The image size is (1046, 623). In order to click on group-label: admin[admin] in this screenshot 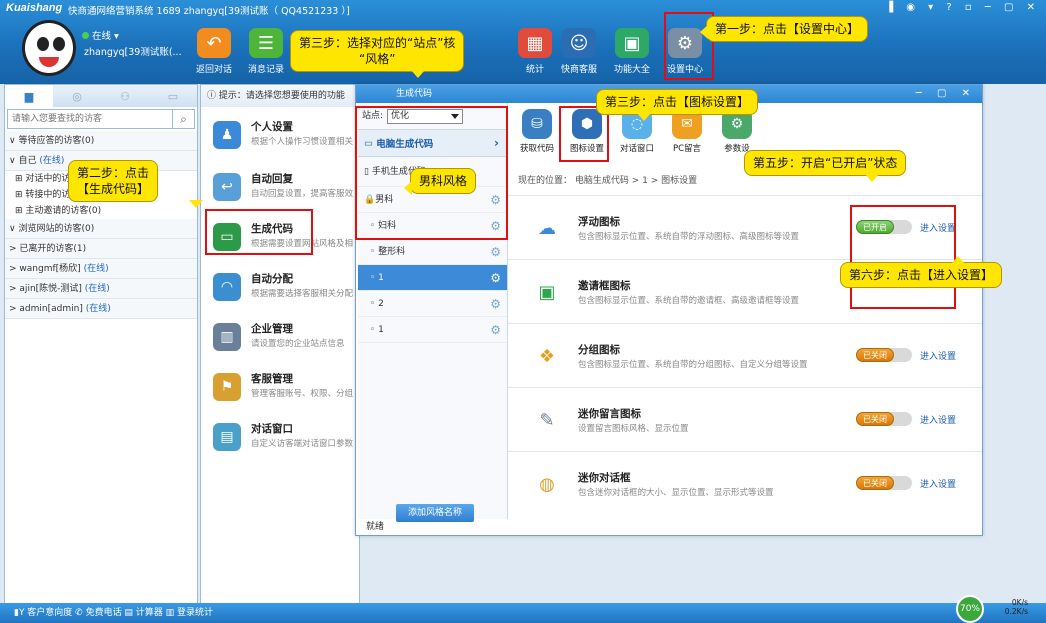, I will do `click(51, 309)`.